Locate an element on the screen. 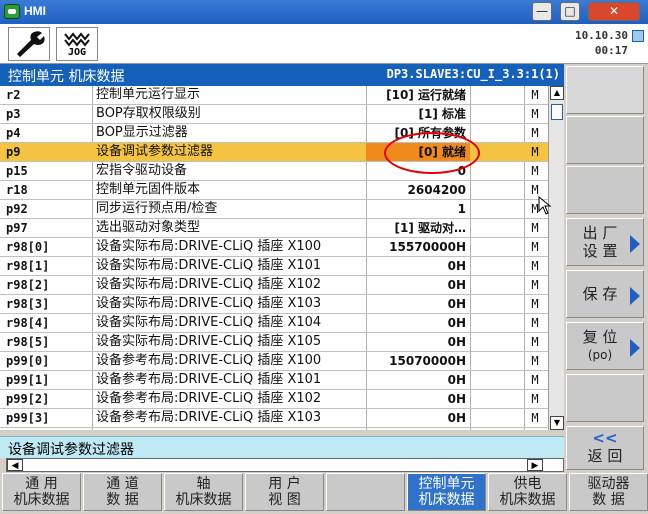 This screenshot has width=648, height=514. table-row: p99[3] 设备参考布局:DRIVE-CLiQ 插座 X103 0H M is located at coordinates (274, 418).